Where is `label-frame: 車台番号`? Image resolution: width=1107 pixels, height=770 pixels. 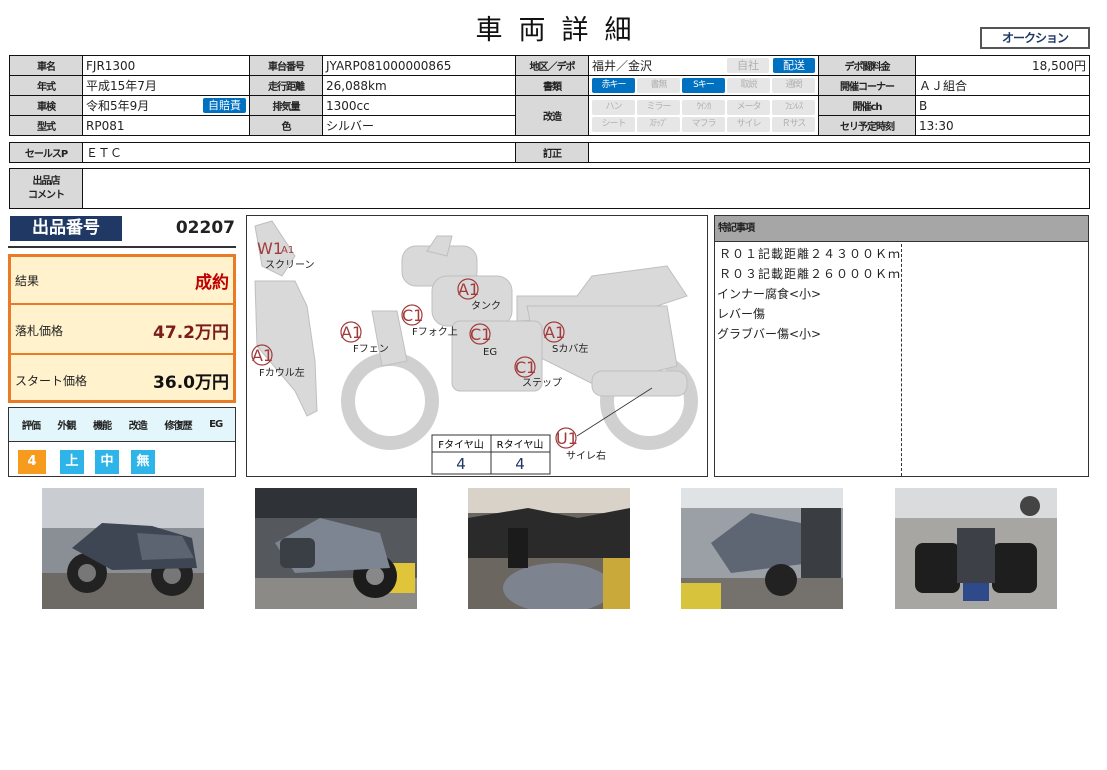
label-frame: 車台番号 is located at coordinates (286, 65).